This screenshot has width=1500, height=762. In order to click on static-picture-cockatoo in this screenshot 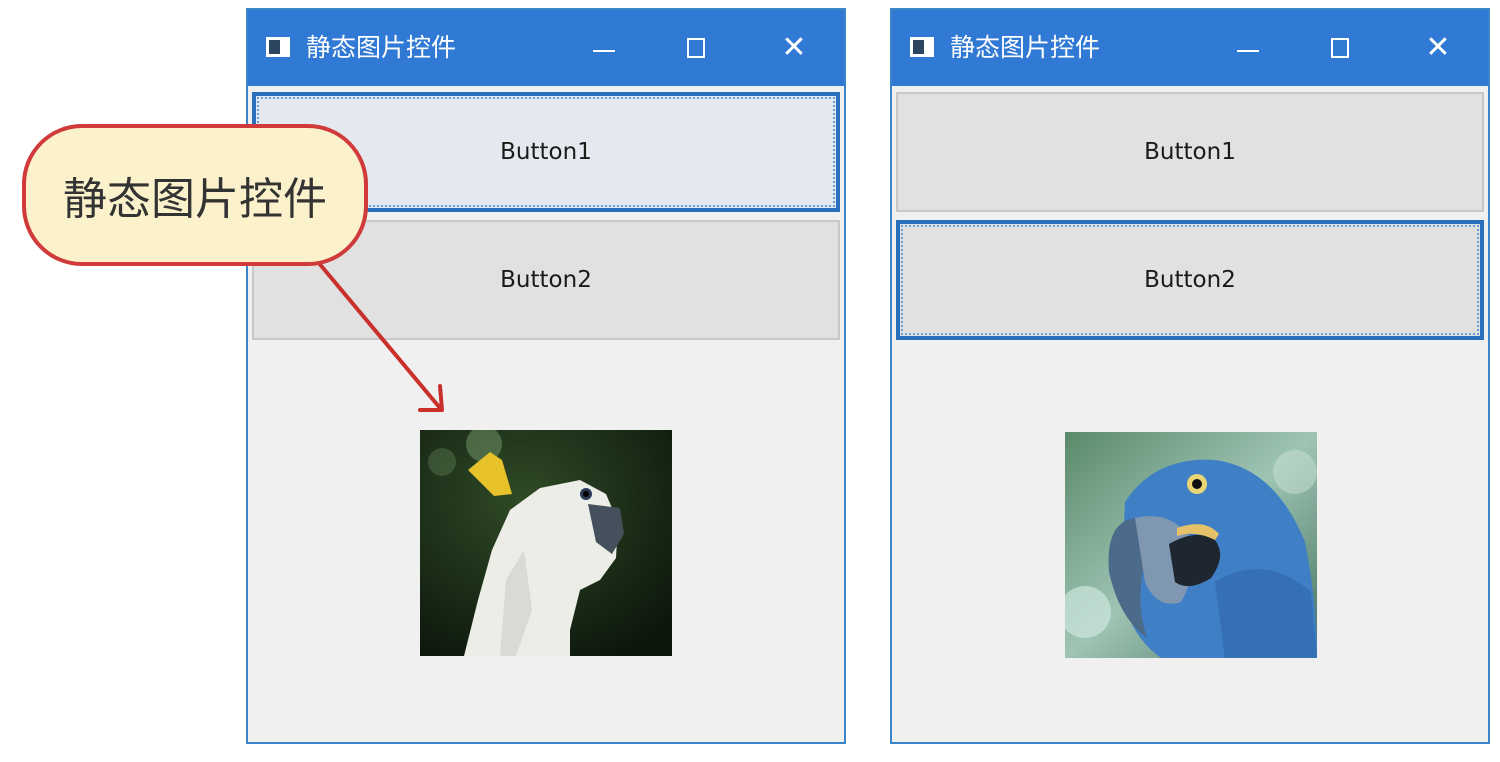, I will do `click(546, 543)`.